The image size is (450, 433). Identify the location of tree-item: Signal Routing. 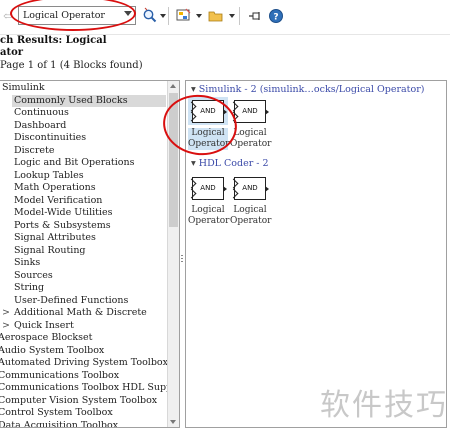
(50, 251).